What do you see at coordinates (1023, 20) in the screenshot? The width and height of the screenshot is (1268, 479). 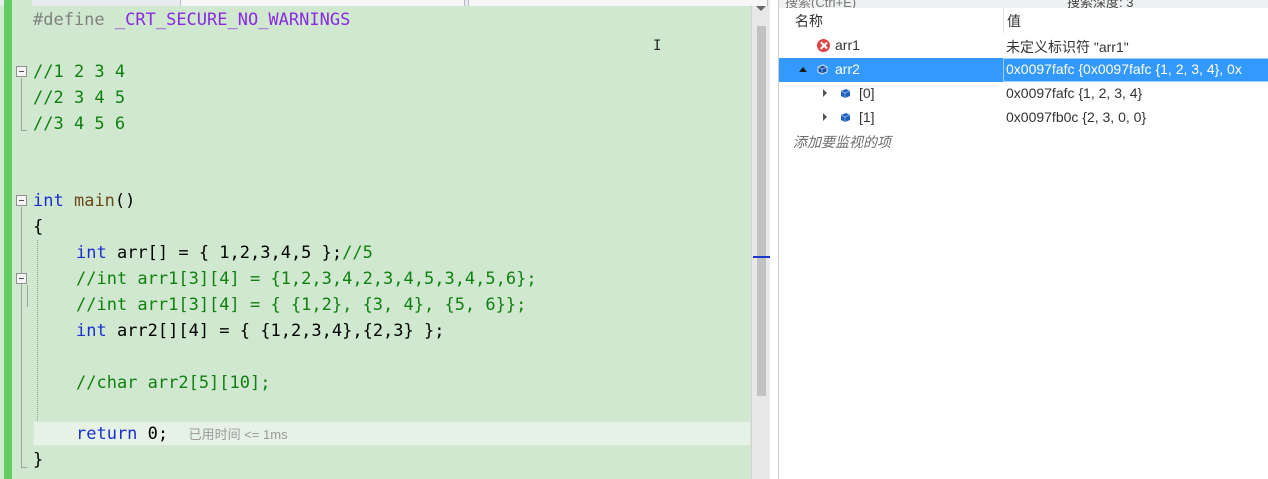 I see `watch-column-header: 名称 值` at bounding box center [1023, 20].